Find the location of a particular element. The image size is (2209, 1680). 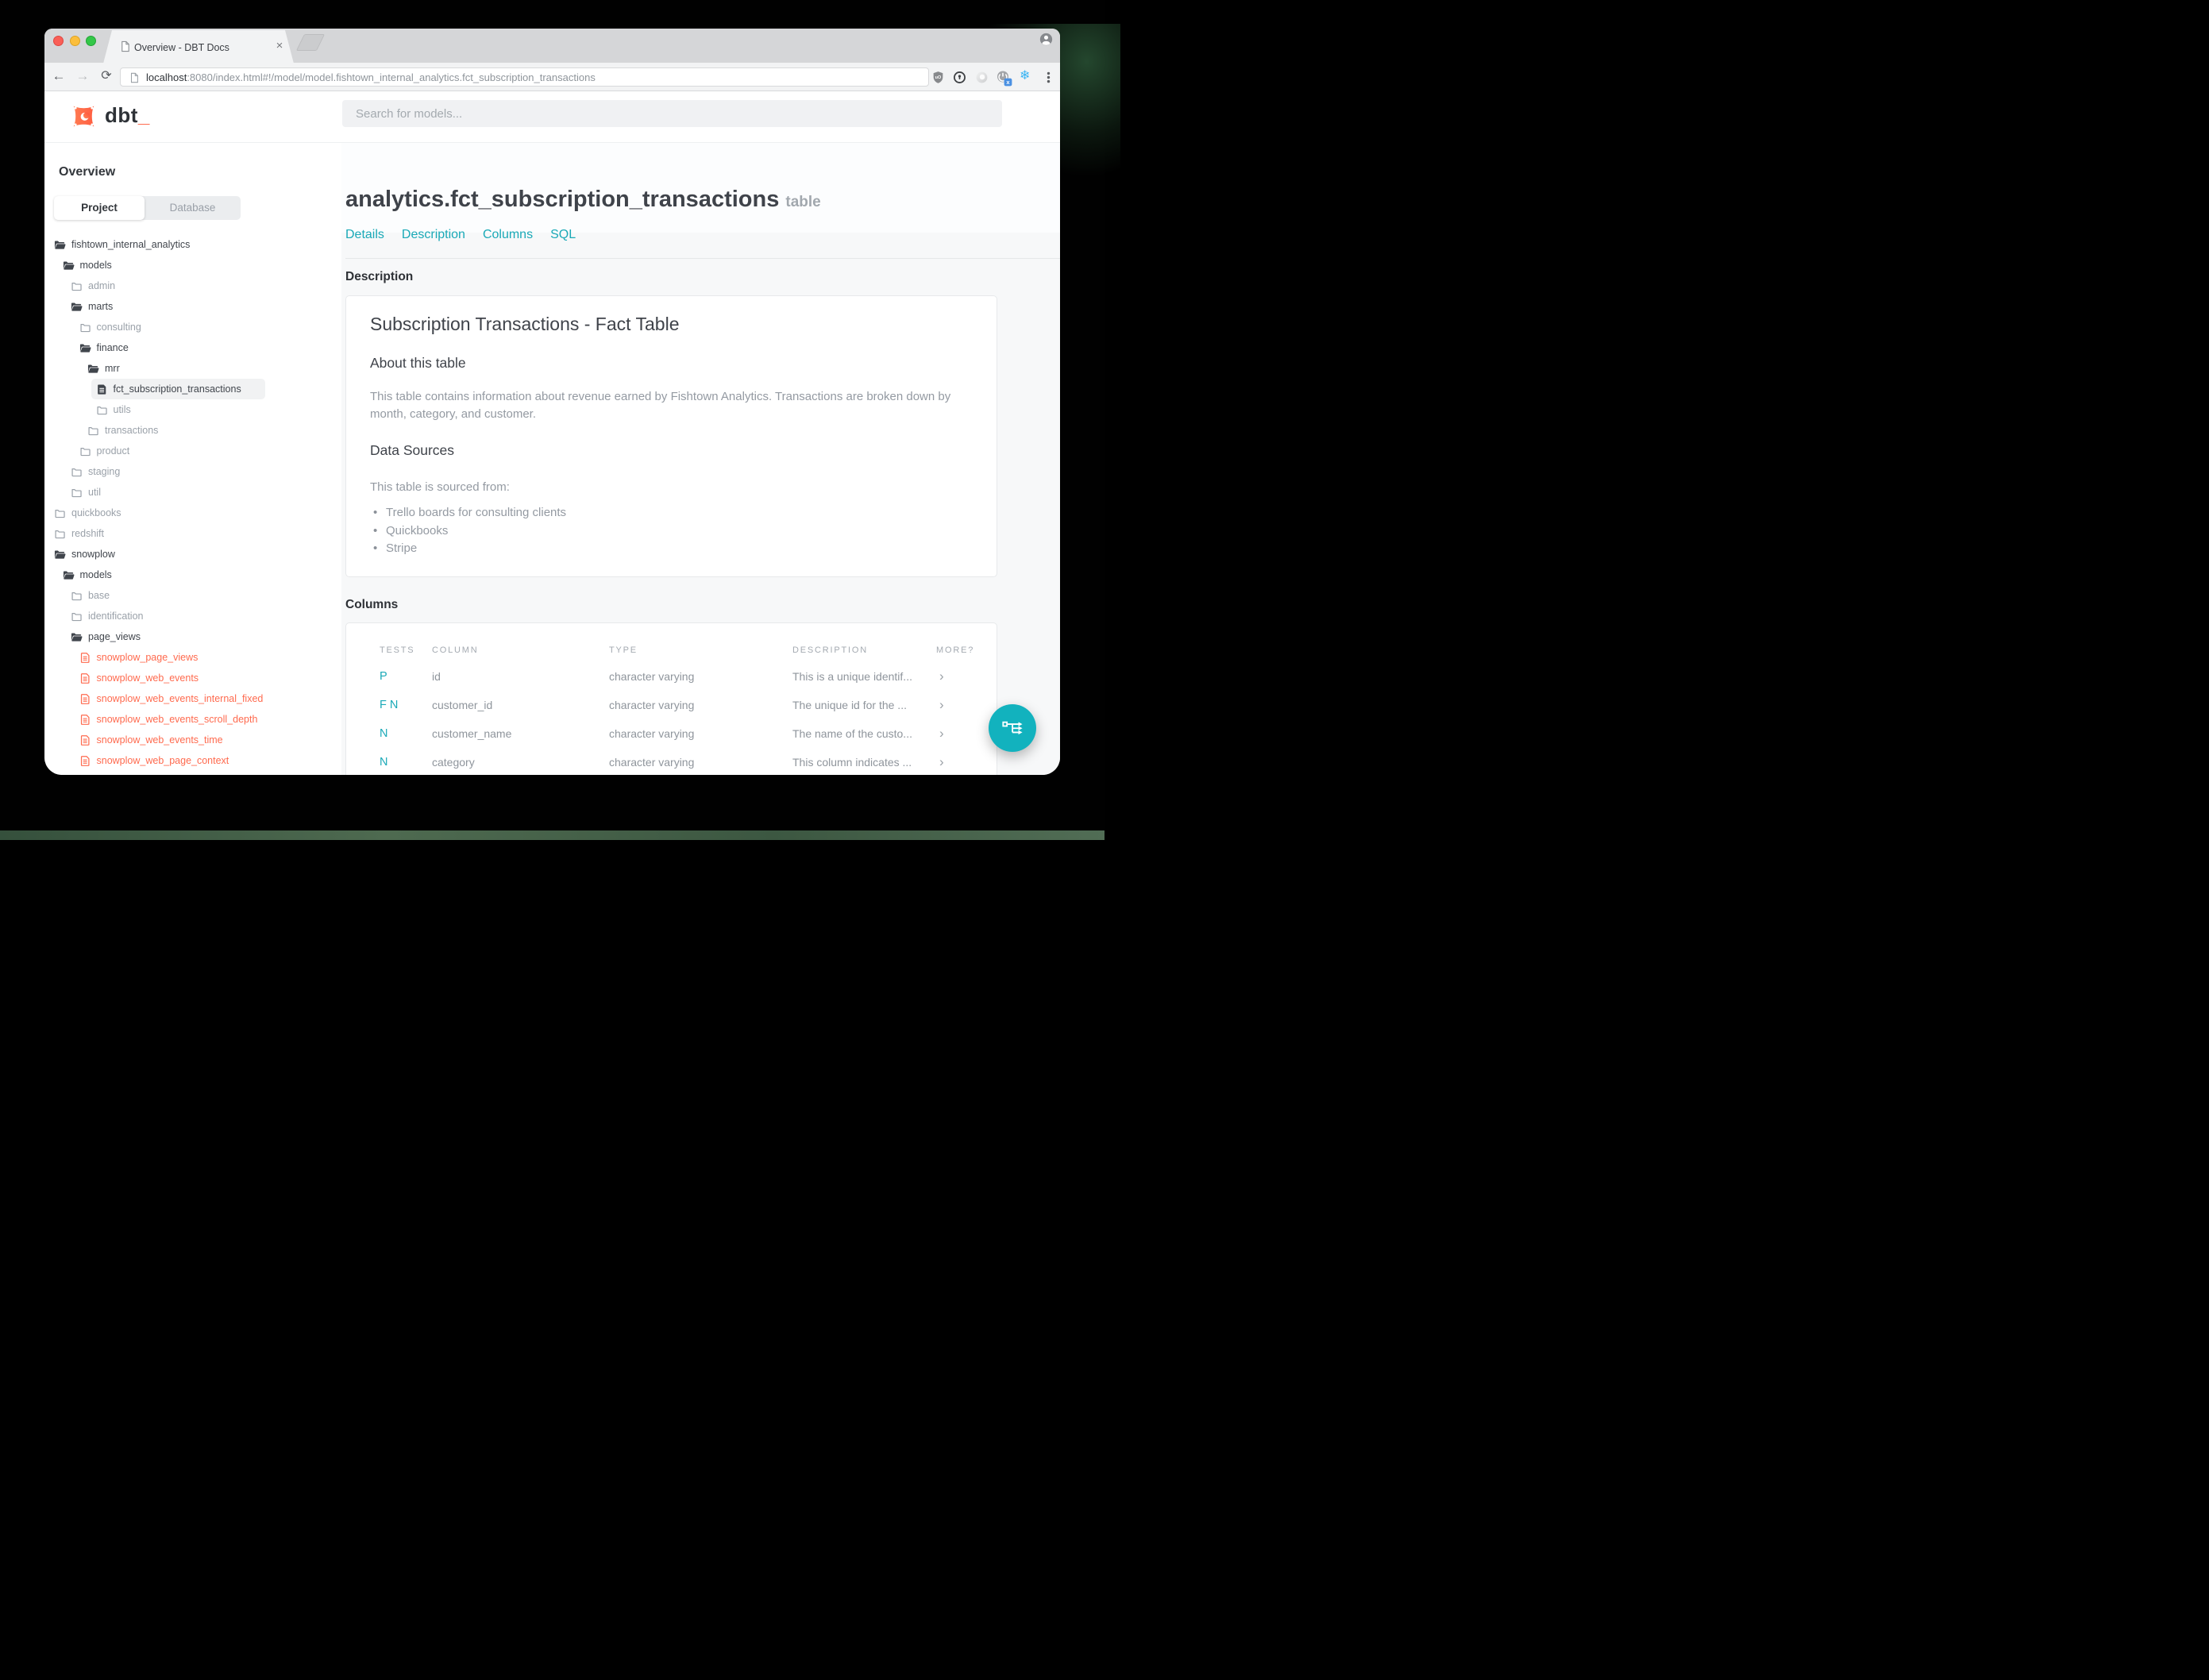

tree-item-finance: finance is located at coordinates (192, 347).